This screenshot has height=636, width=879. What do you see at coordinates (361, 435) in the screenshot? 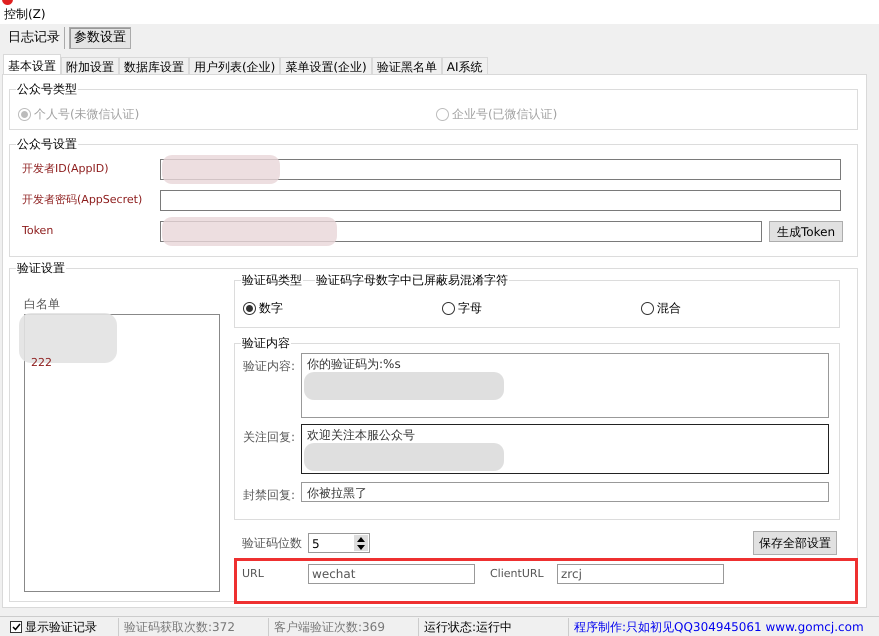
I see `text-value: 欢迎关注本服公众号` at bounding box center [361, 435].